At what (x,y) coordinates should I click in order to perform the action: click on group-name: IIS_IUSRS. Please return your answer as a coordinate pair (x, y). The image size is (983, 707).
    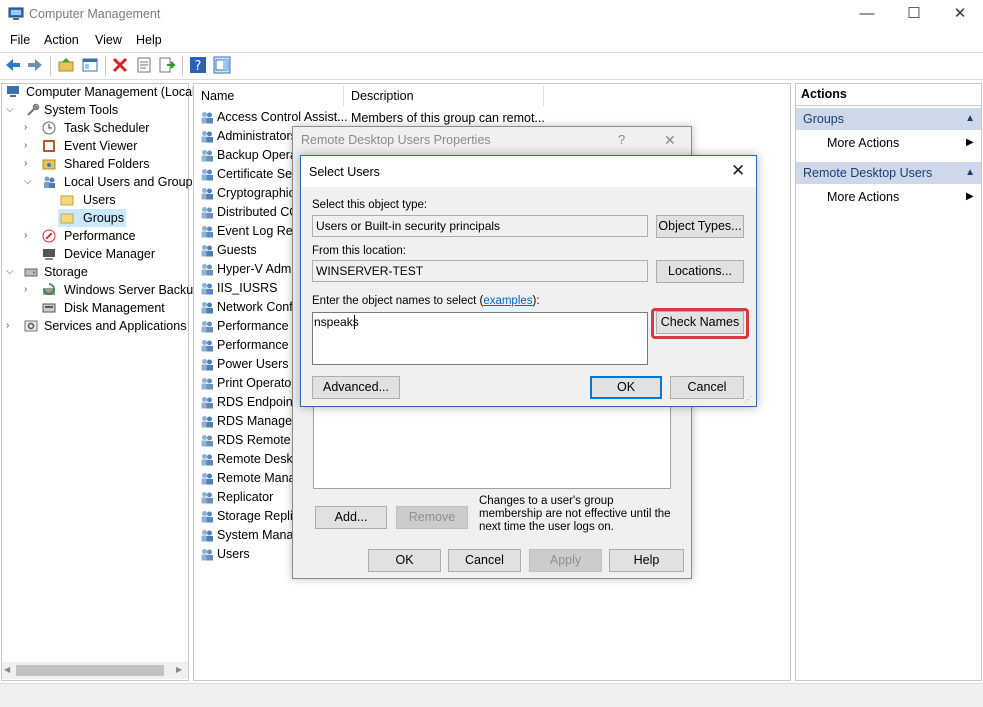
    Looking at the image, I should click on (247, 288).